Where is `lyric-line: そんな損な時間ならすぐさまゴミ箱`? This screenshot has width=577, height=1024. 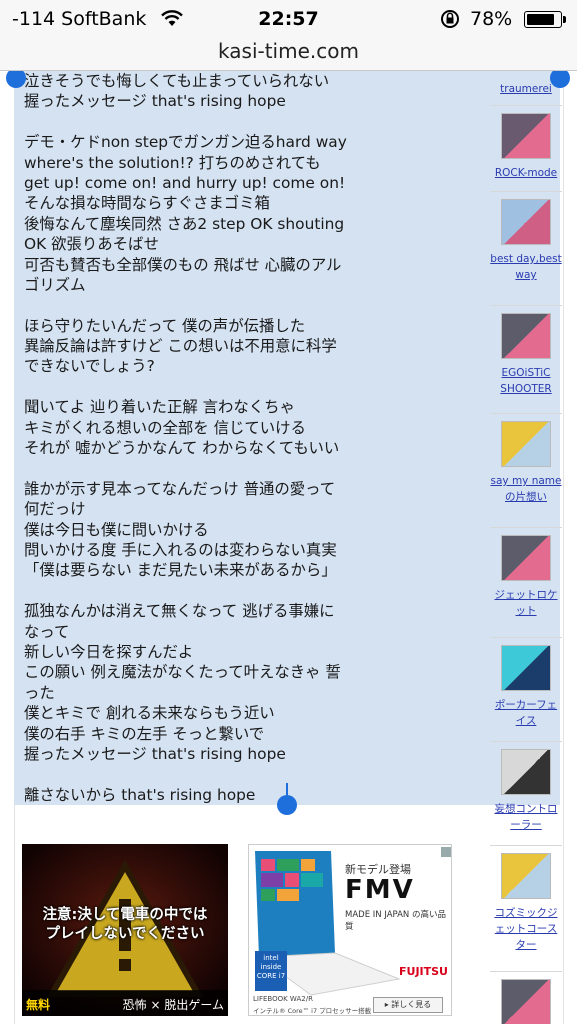 lyric-line: そんな損な時間ならすぐさまゴミ箱 is located at coordinates (147, 203).